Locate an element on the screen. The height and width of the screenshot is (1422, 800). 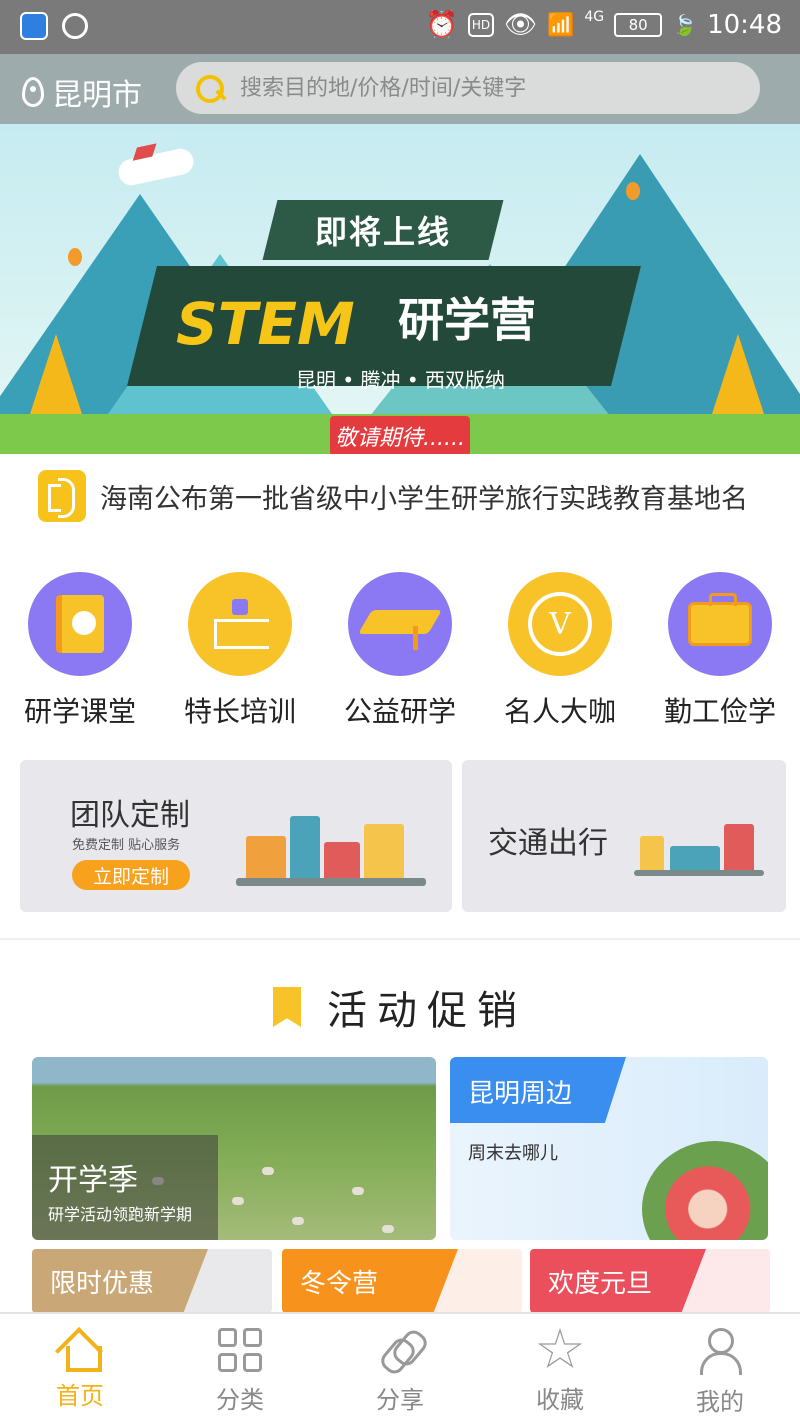
link-icon is located at coordinates (400, 1350).